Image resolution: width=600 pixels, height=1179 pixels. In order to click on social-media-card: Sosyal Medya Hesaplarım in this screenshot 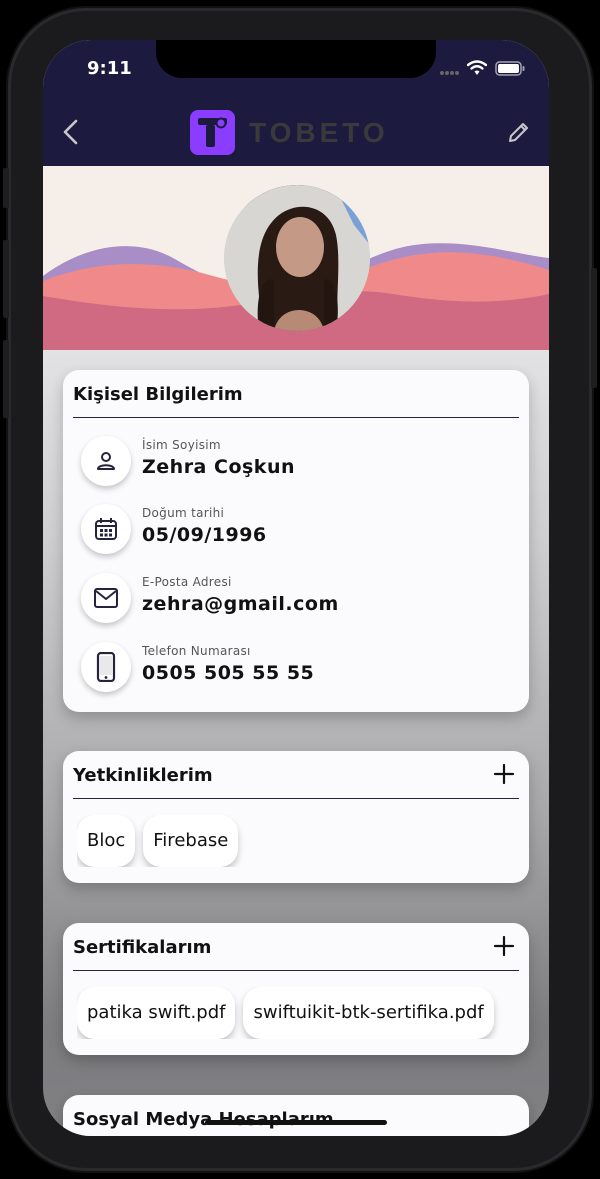, I will do `click(296, 1115)`.